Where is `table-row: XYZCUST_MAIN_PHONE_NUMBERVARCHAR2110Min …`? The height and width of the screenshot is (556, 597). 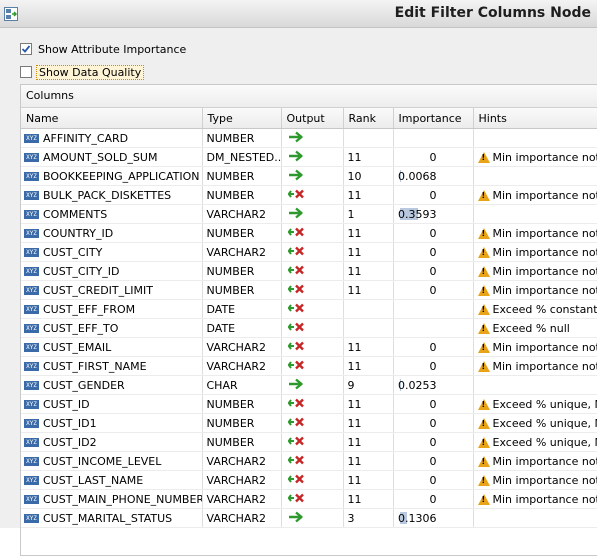 table-row: XYZCUST_MAIN_PHONE_NUMBERVARCHAR2110Min … is located at coordinates (309, 499).